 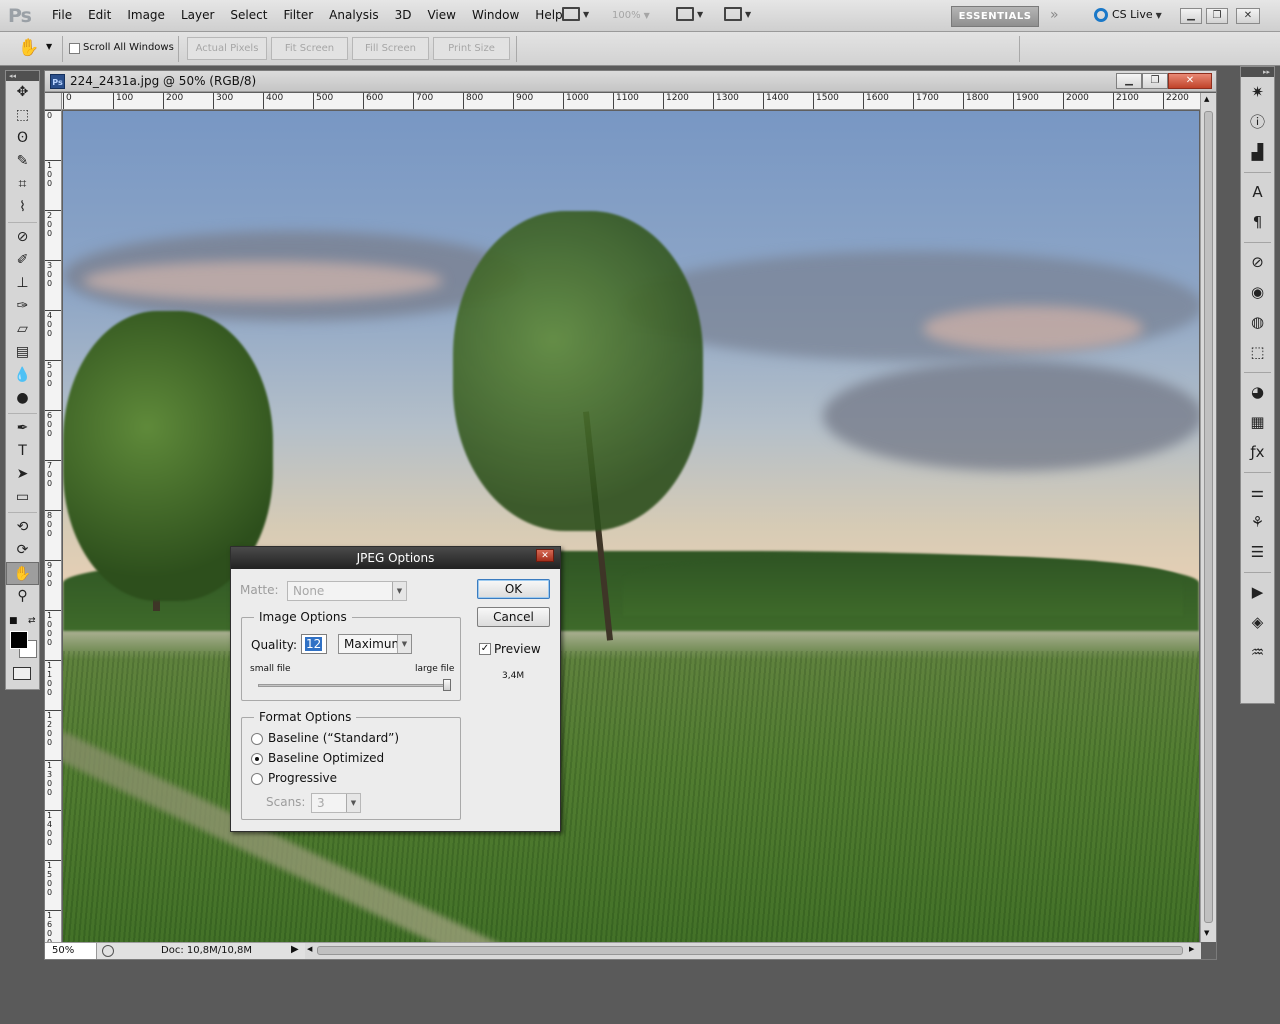 What do you see at coordinates (22, 92) in the screenshot?
I see `move-tool-icon: ✥` at bounding box center [22, 92].